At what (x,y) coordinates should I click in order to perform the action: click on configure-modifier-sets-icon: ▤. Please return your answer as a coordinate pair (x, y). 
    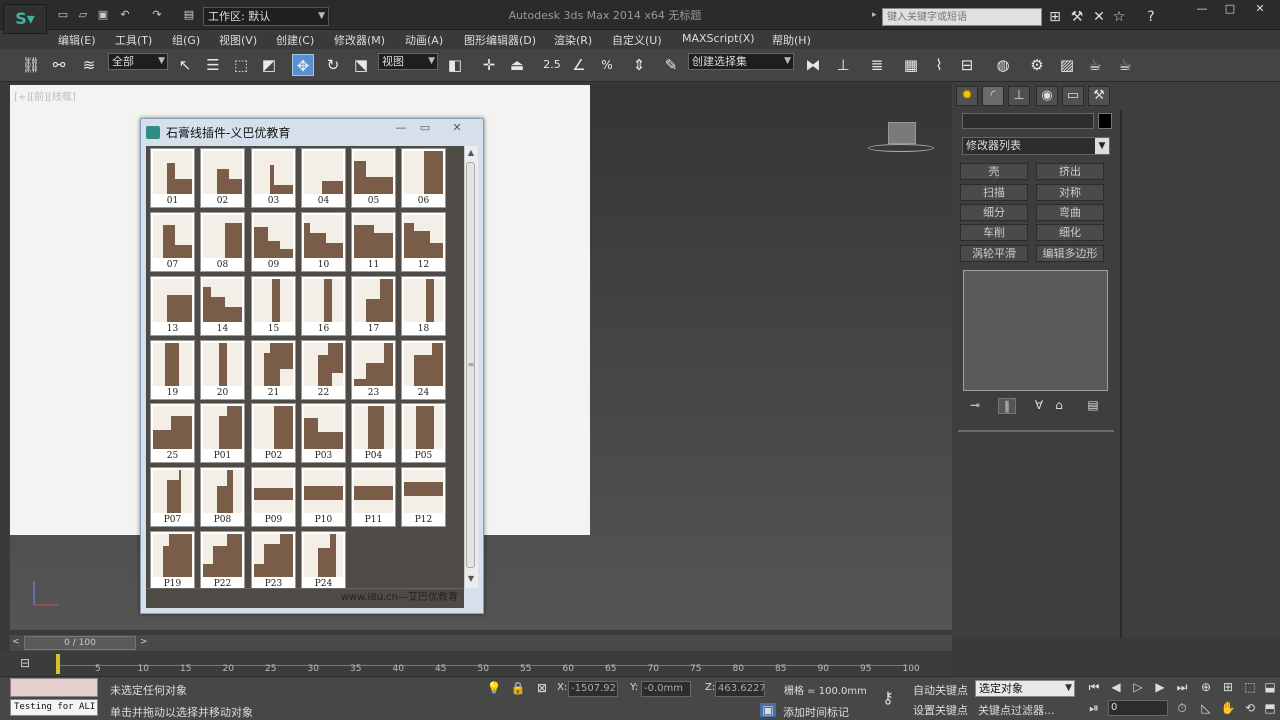
    Looking at the image, I should click on (1093, 406).